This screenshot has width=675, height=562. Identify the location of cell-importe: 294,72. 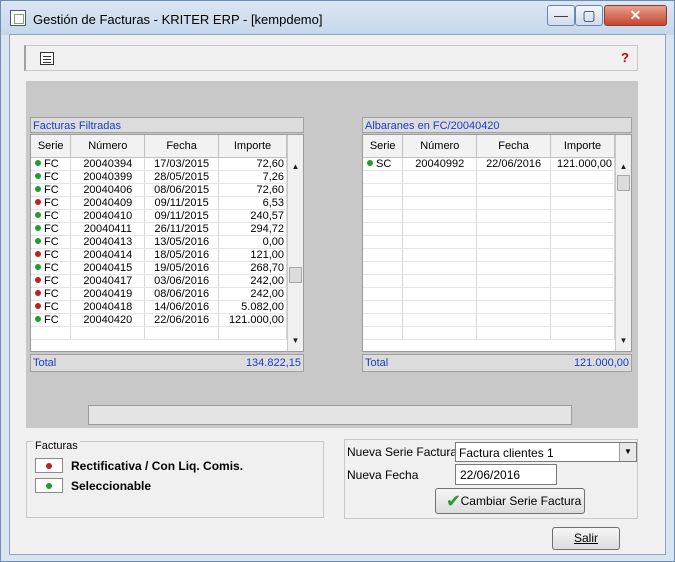
(252, 229).